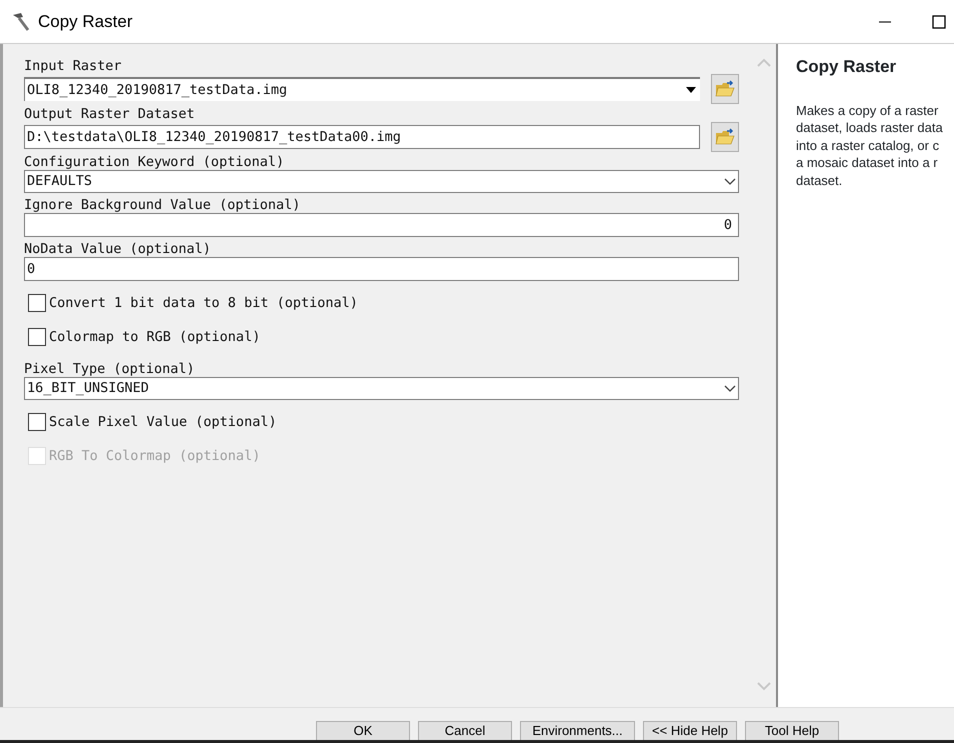 This screenshot has width=954, height=743. Describe the element at coordinates (163, 422) in the screenshot. I see `checkbox-label: Scale Pixel Value (optional)` at that location.